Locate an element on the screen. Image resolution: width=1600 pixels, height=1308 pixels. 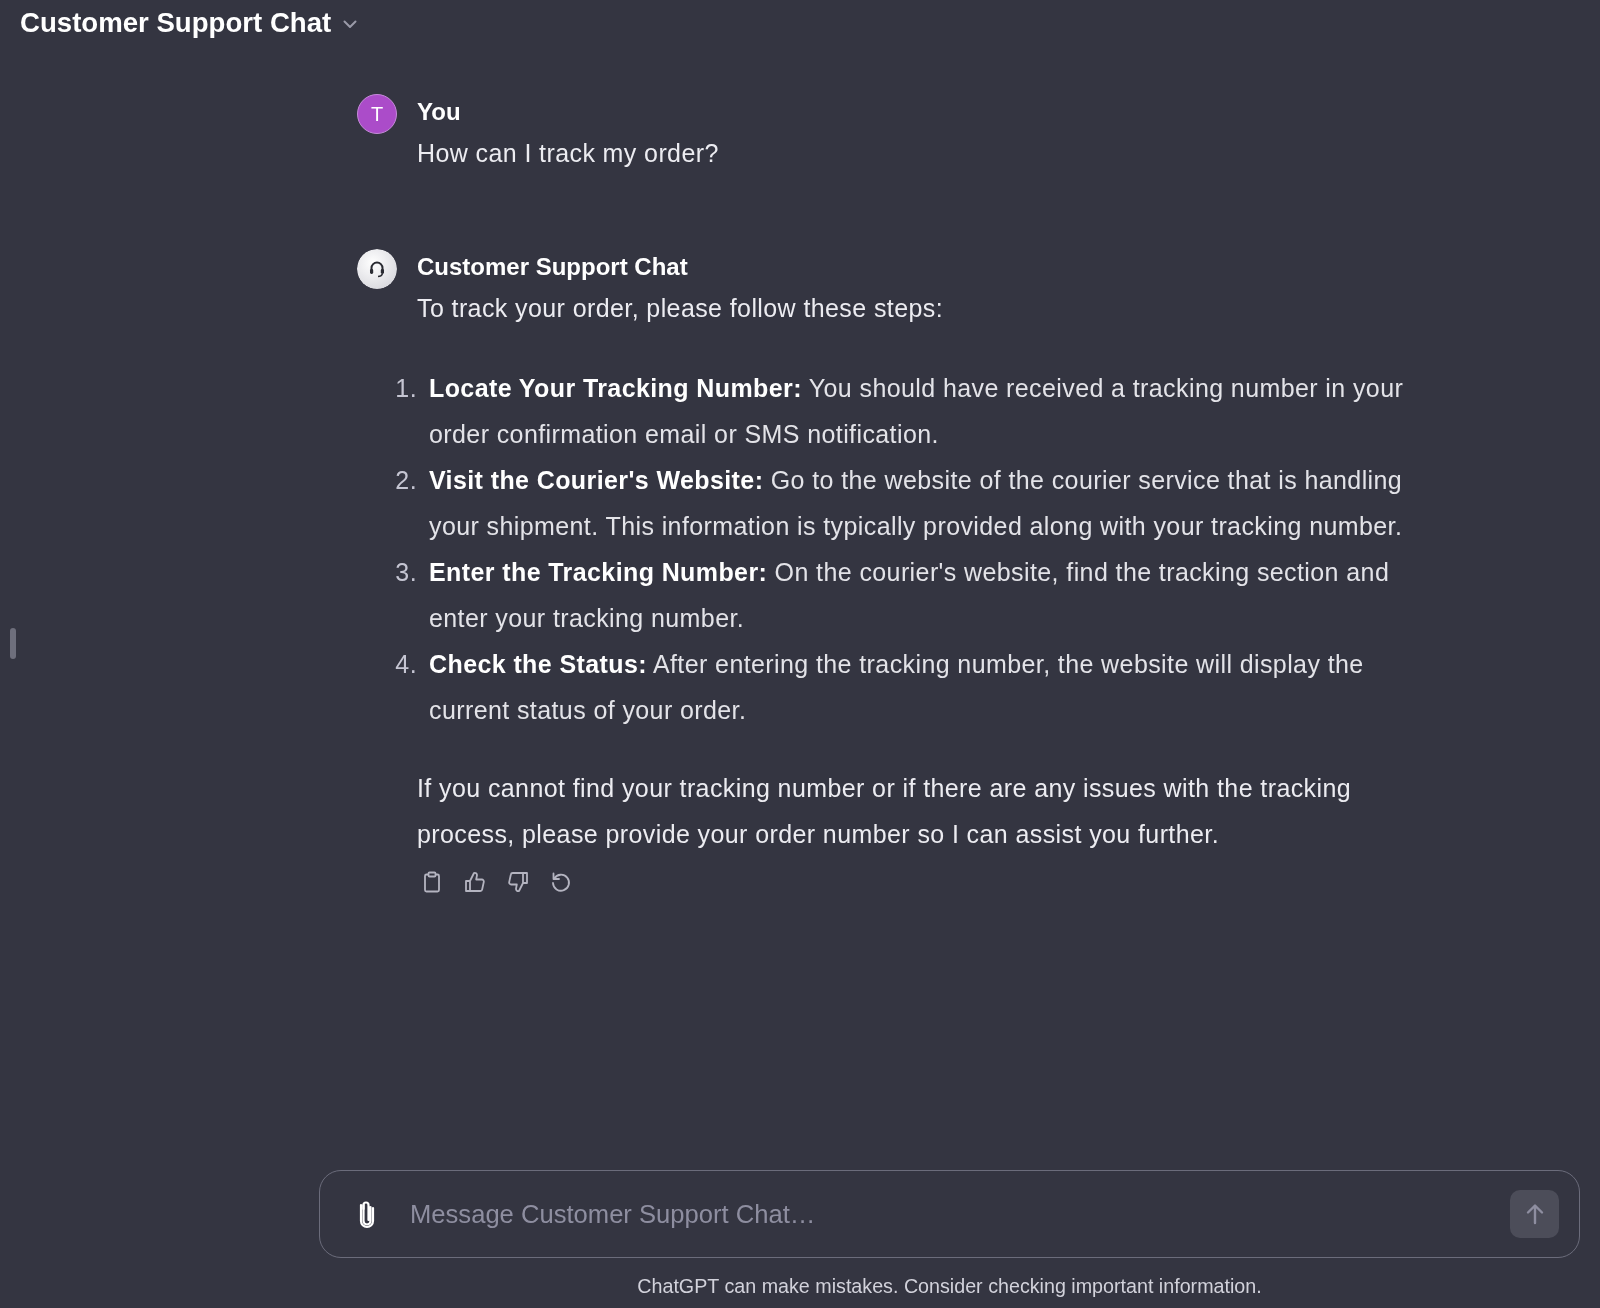
step-number: 2. is located at coordinates (405, 480).